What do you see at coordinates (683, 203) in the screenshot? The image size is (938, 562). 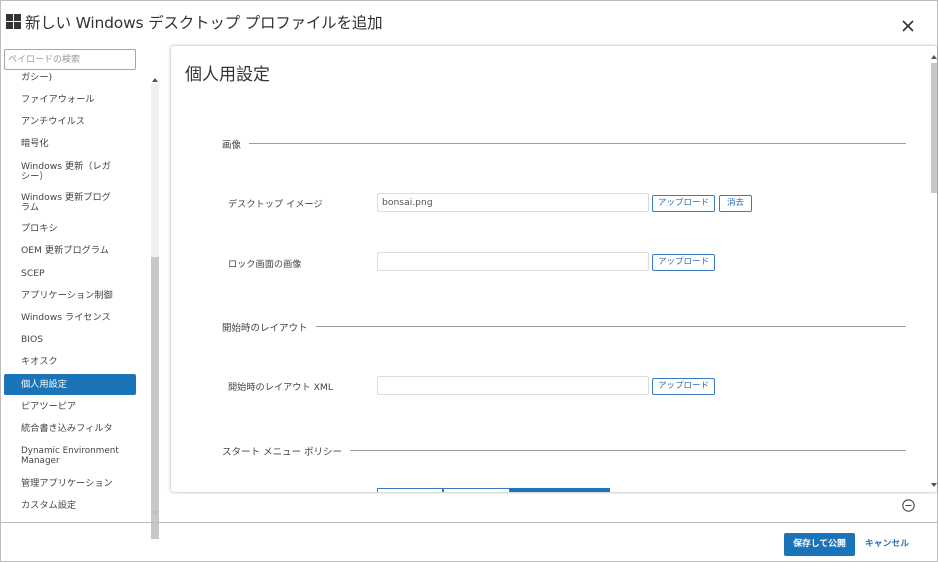 I see `desktop-image-upload-button: アップロード` at bounding box center [683, 203].